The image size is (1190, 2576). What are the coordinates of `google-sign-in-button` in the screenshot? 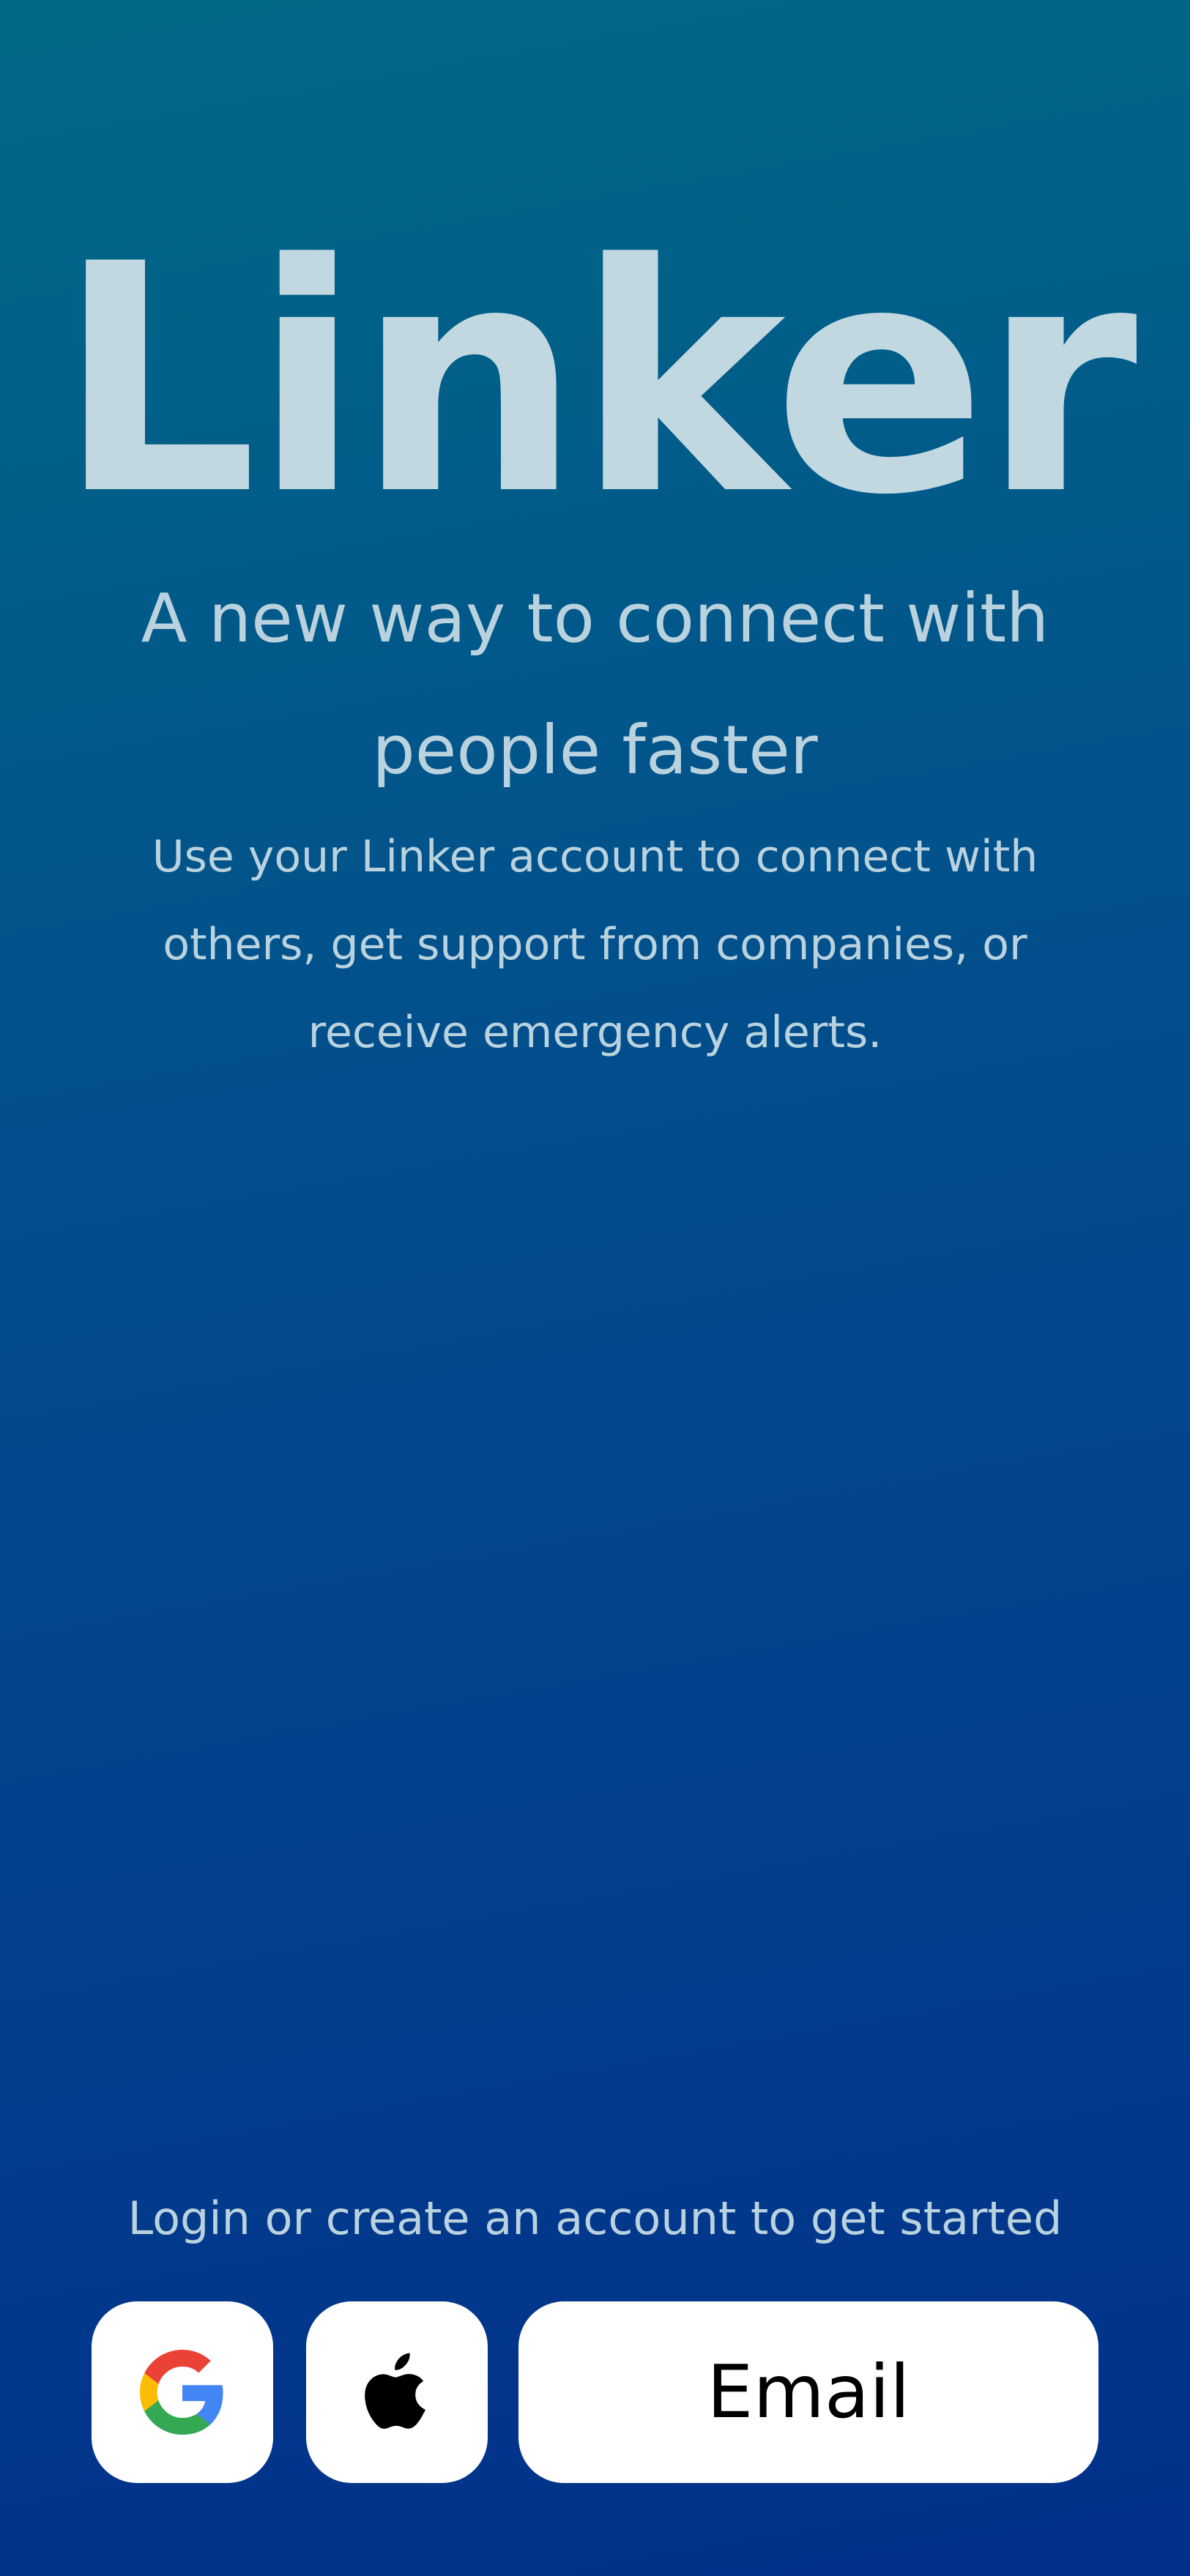 It's located at (182, 2392).